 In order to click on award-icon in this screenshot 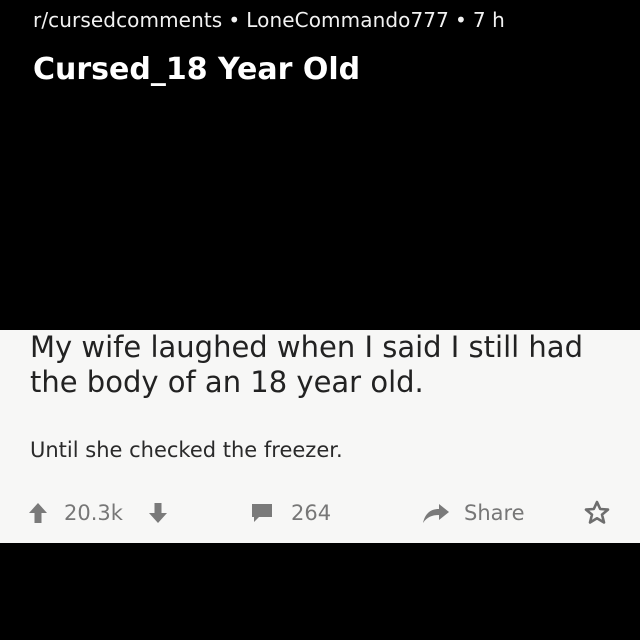, I will do `click(597, 513)`.